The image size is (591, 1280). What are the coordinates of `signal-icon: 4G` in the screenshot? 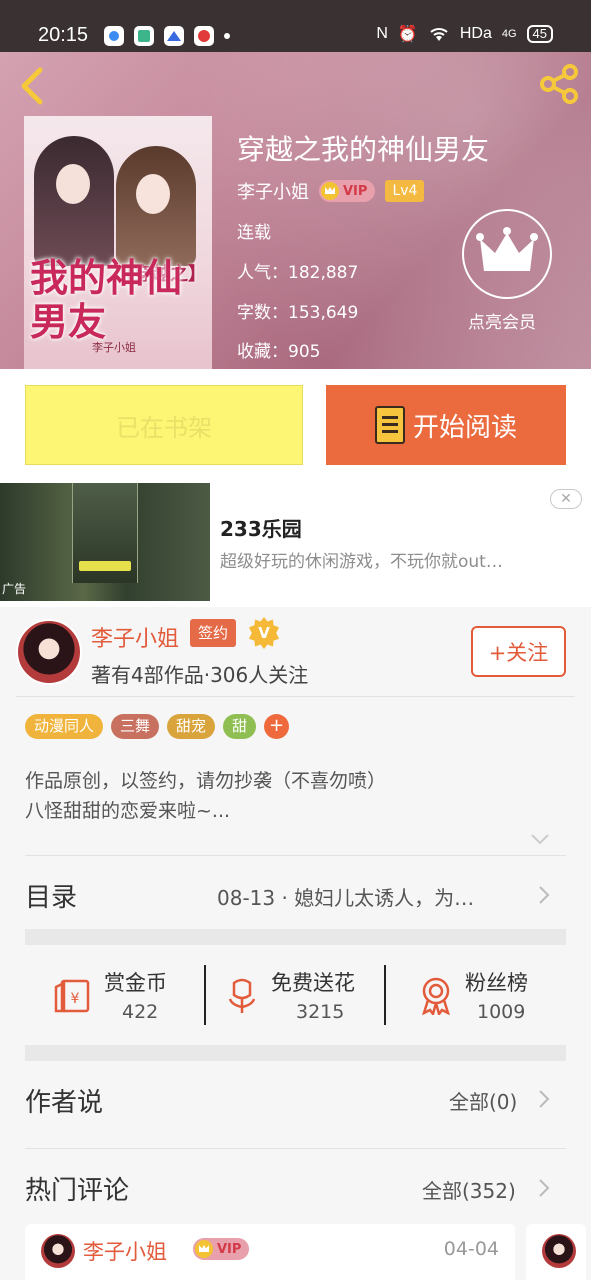 It's located at (509, 34).